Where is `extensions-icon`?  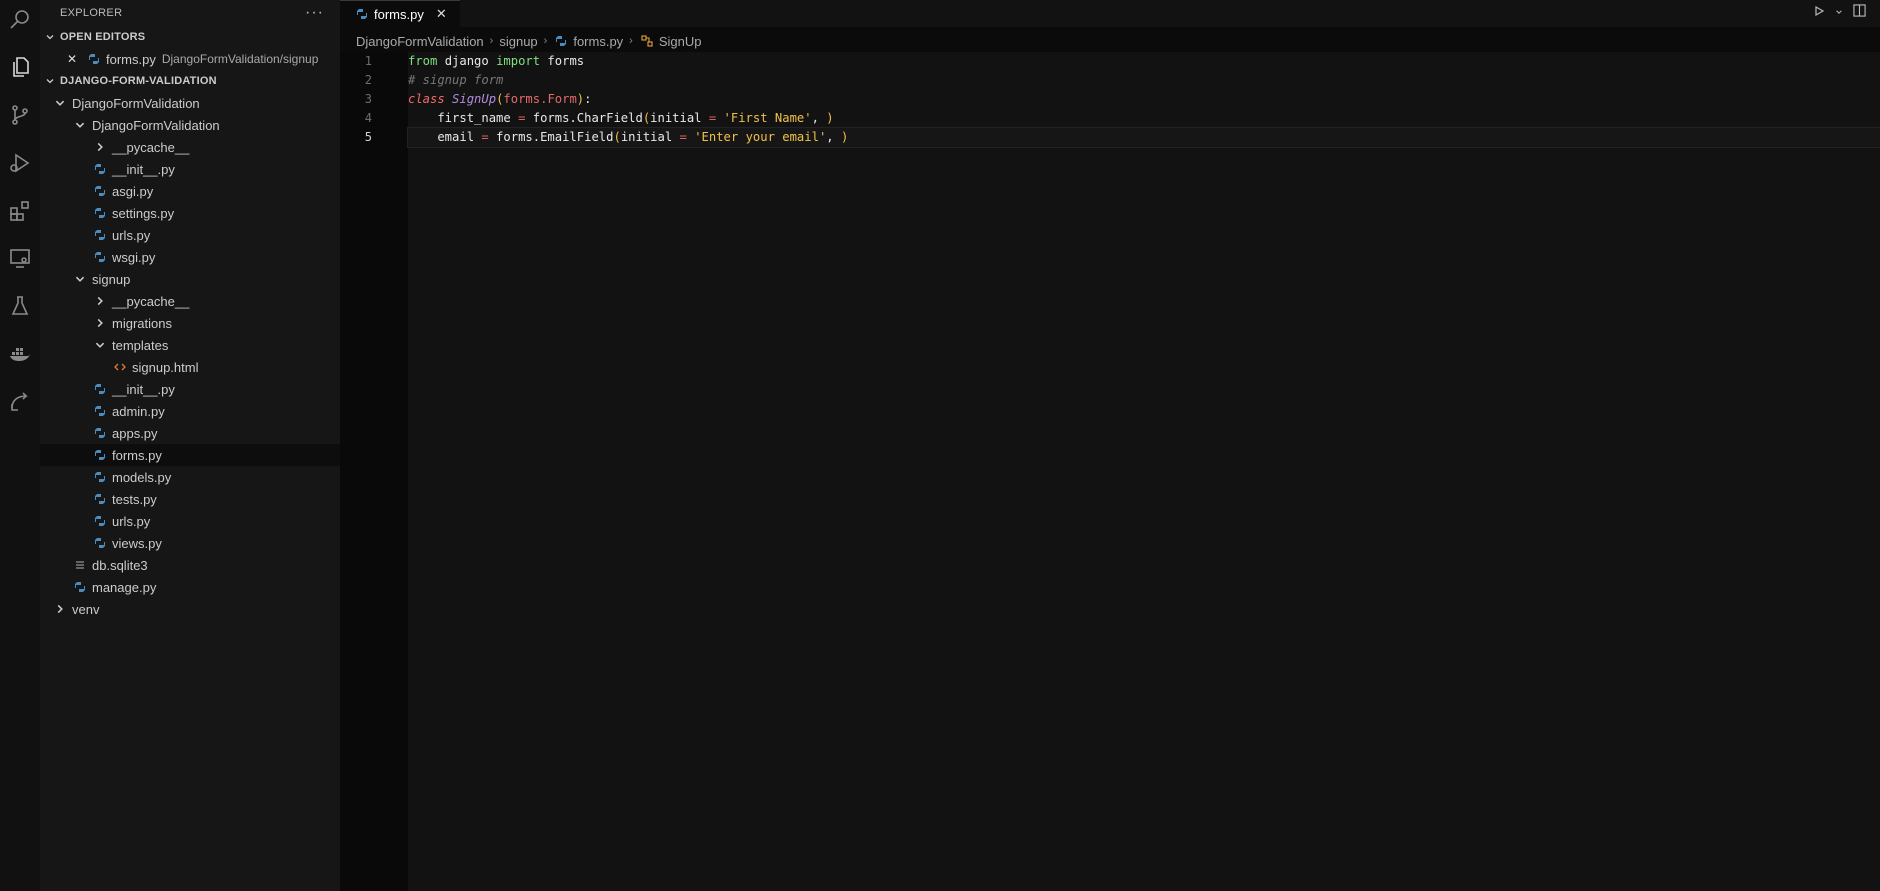
extensions-icon is located at coordinates (20, 211).